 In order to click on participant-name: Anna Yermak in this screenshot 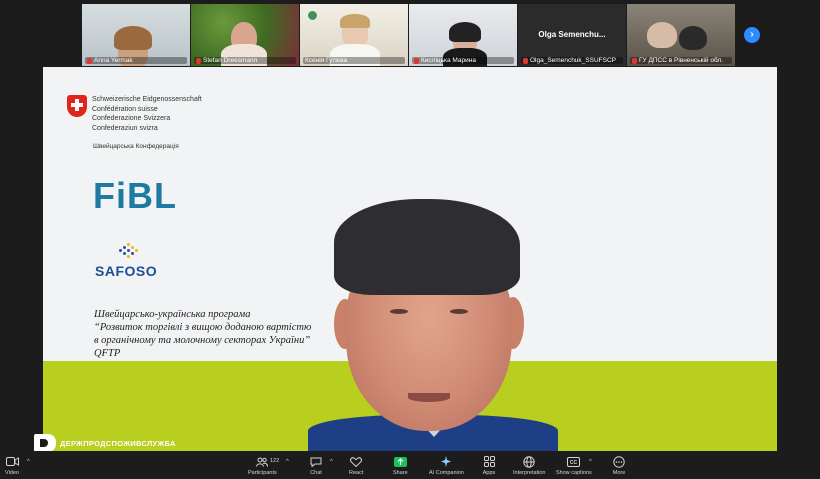, I will do `click(136, 60)`.